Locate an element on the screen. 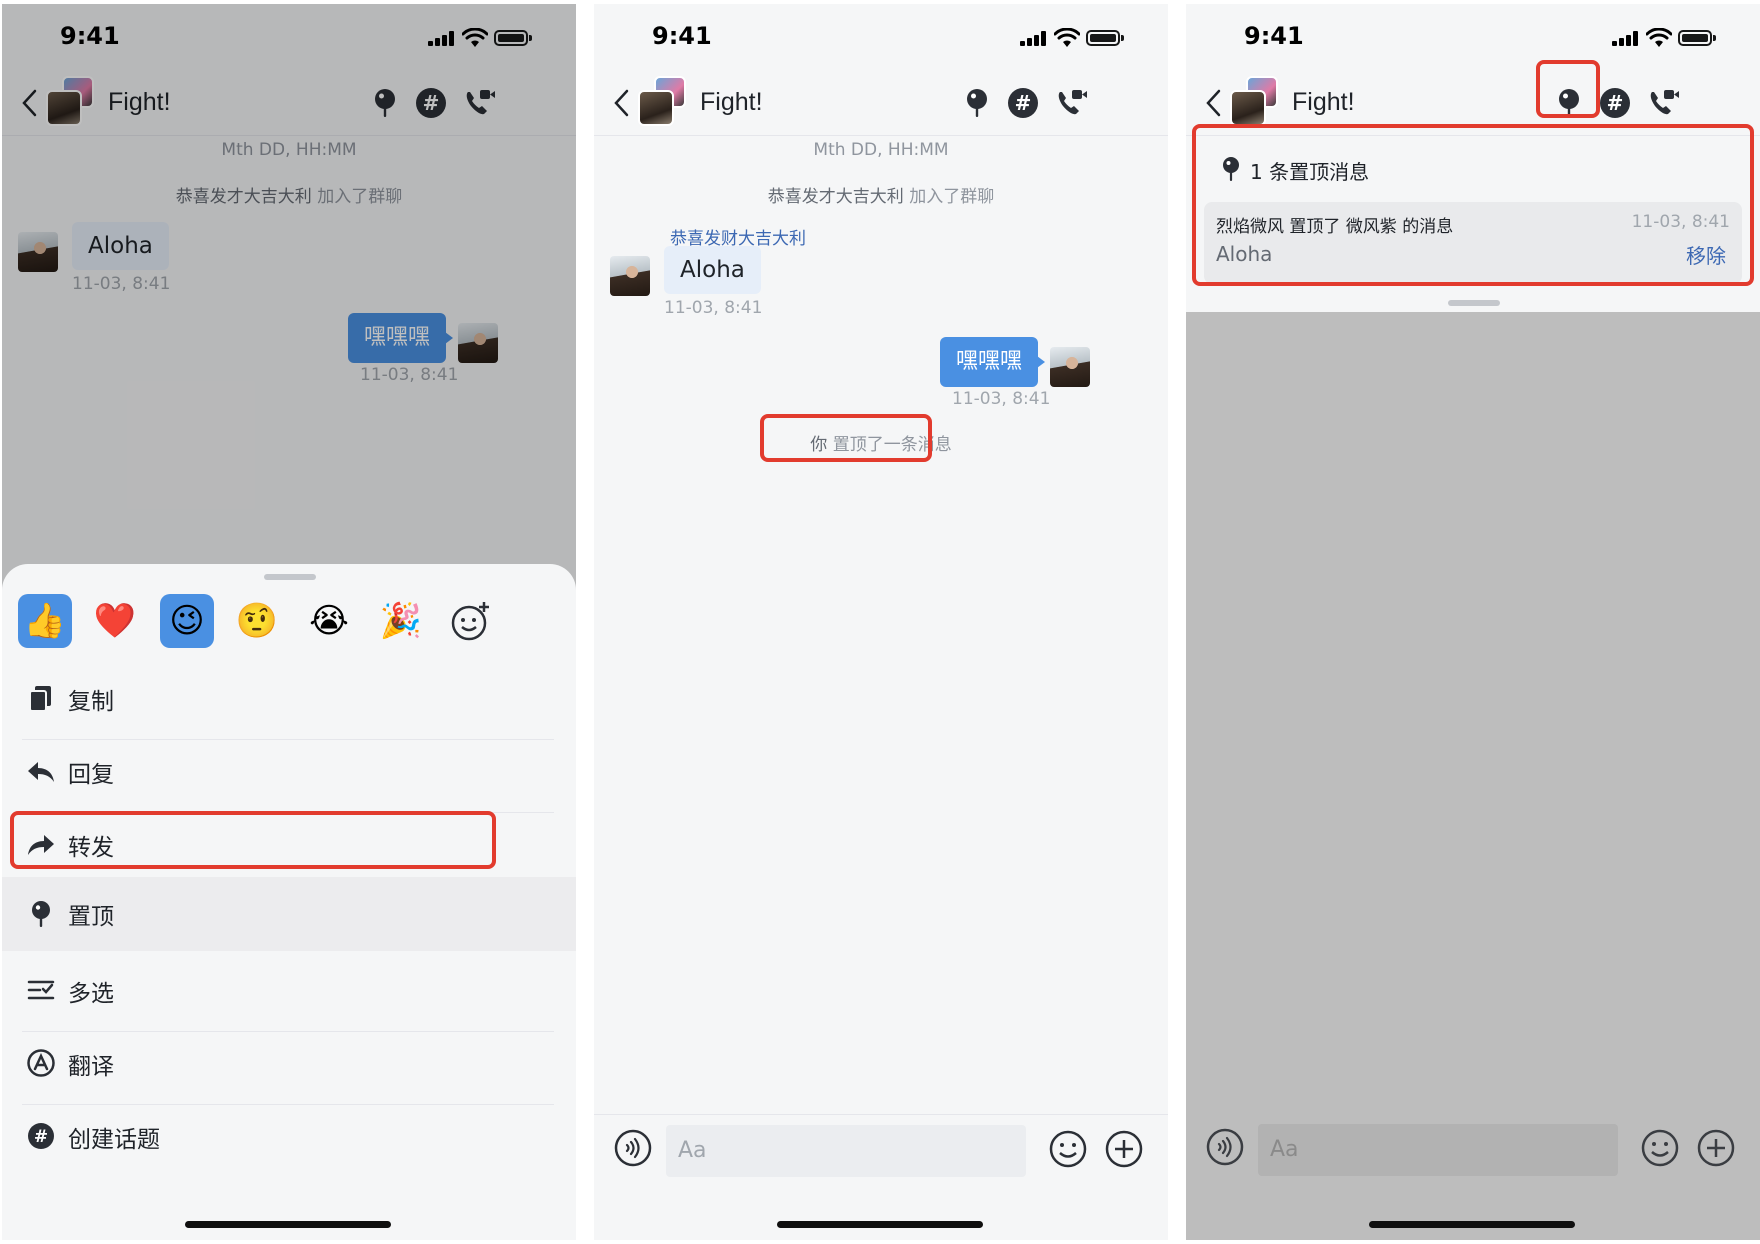 The width and height of the screenshot is (1760, 1244). reaction-raised-eyebrow: 🤨 is located at coordinates (257, 621).